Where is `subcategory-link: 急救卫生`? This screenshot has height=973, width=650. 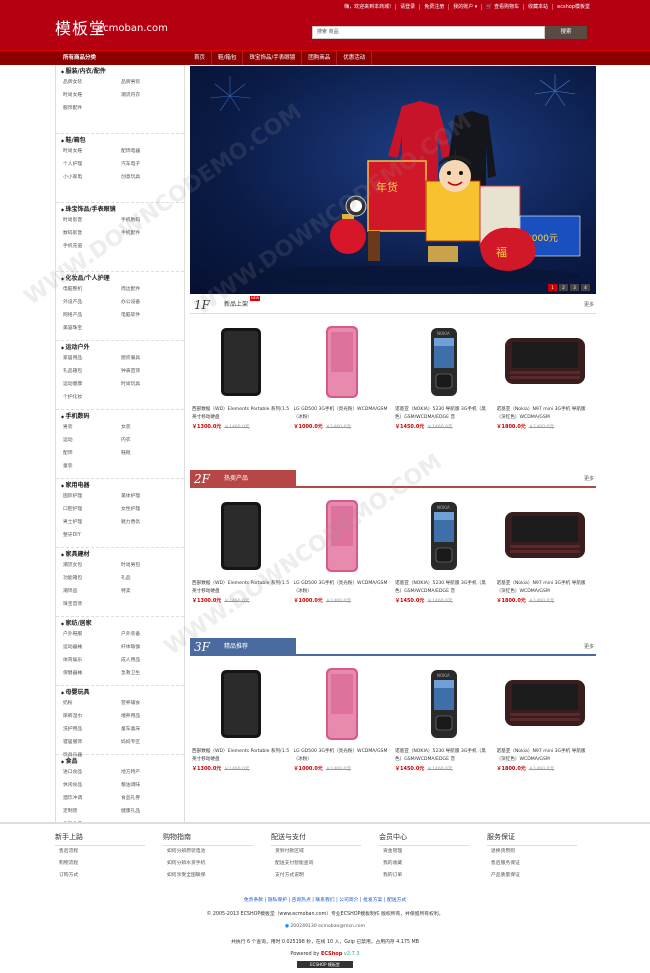 subcategory-link: 急救卫生 is located at coordinates (150, 673).